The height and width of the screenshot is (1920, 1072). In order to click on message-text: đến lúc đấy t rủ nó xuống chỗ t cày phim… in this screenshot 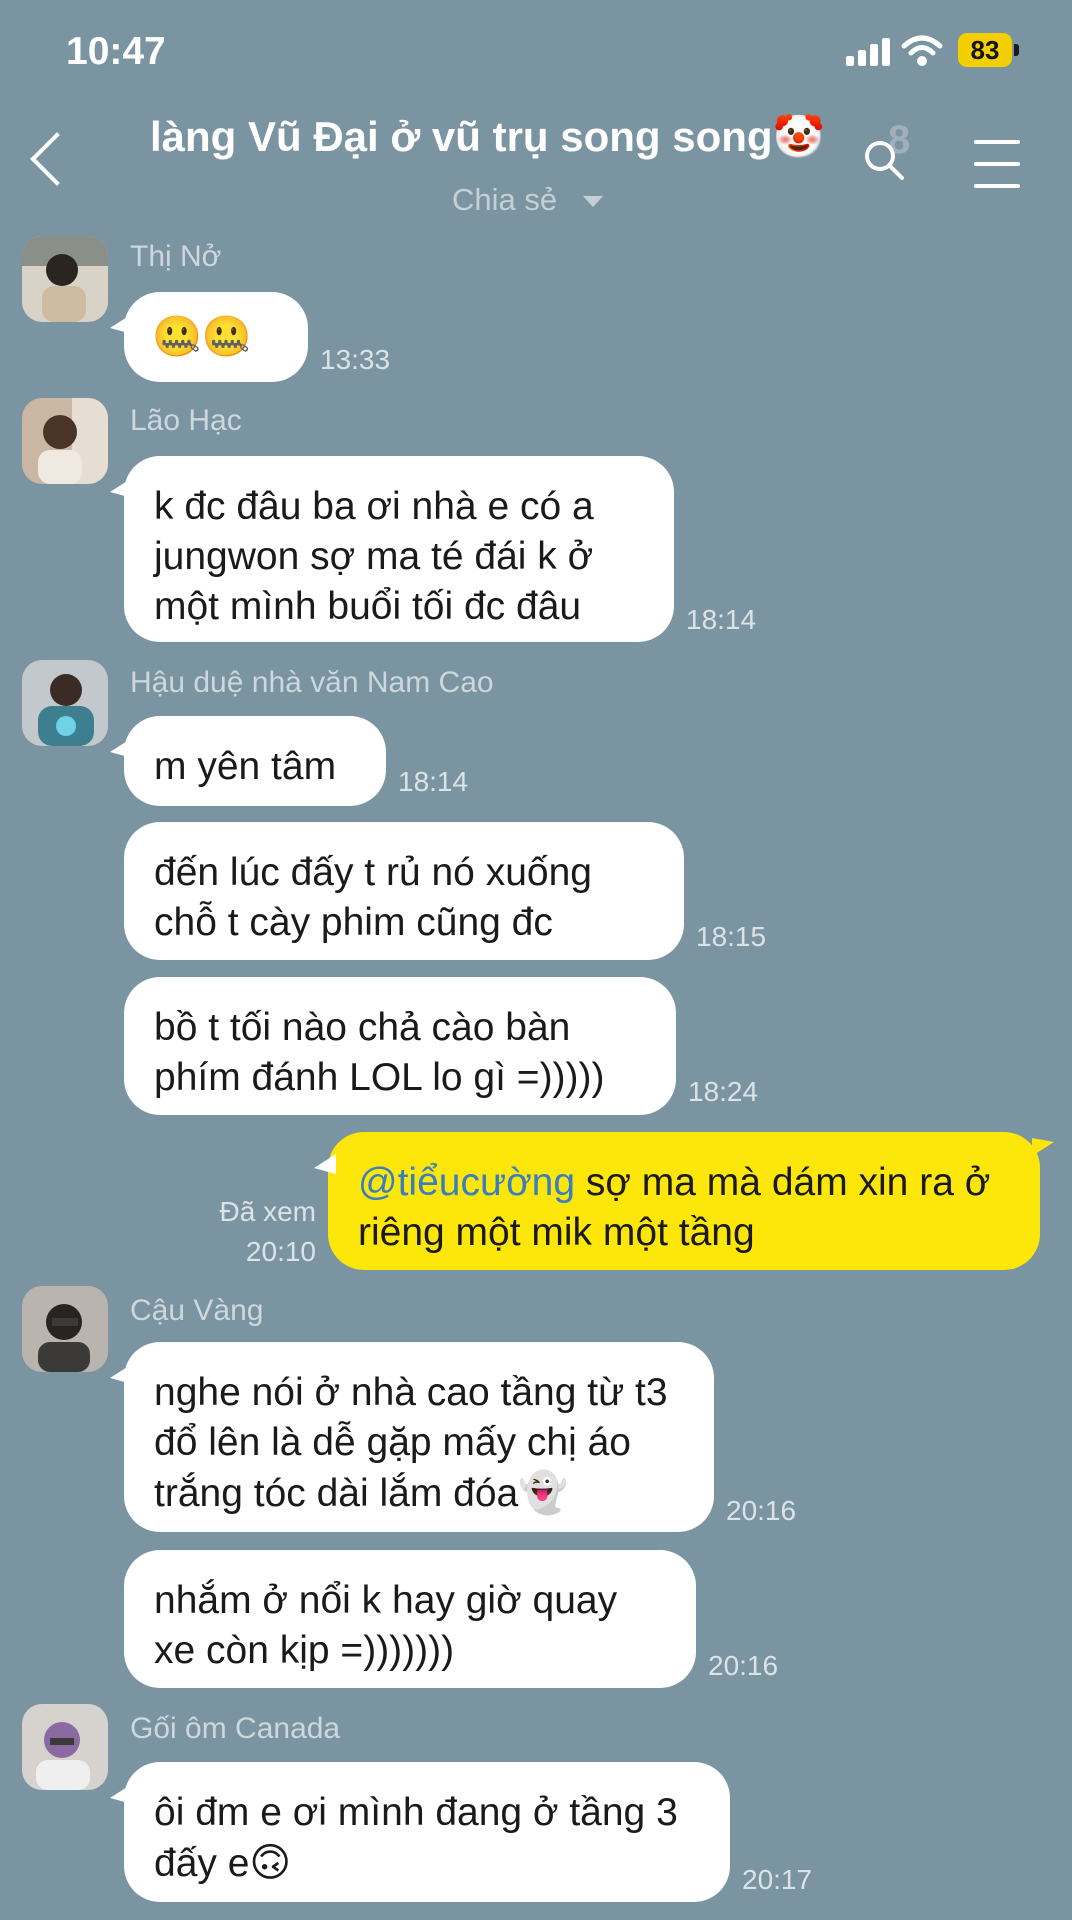, I will do `click(373, 897)`.